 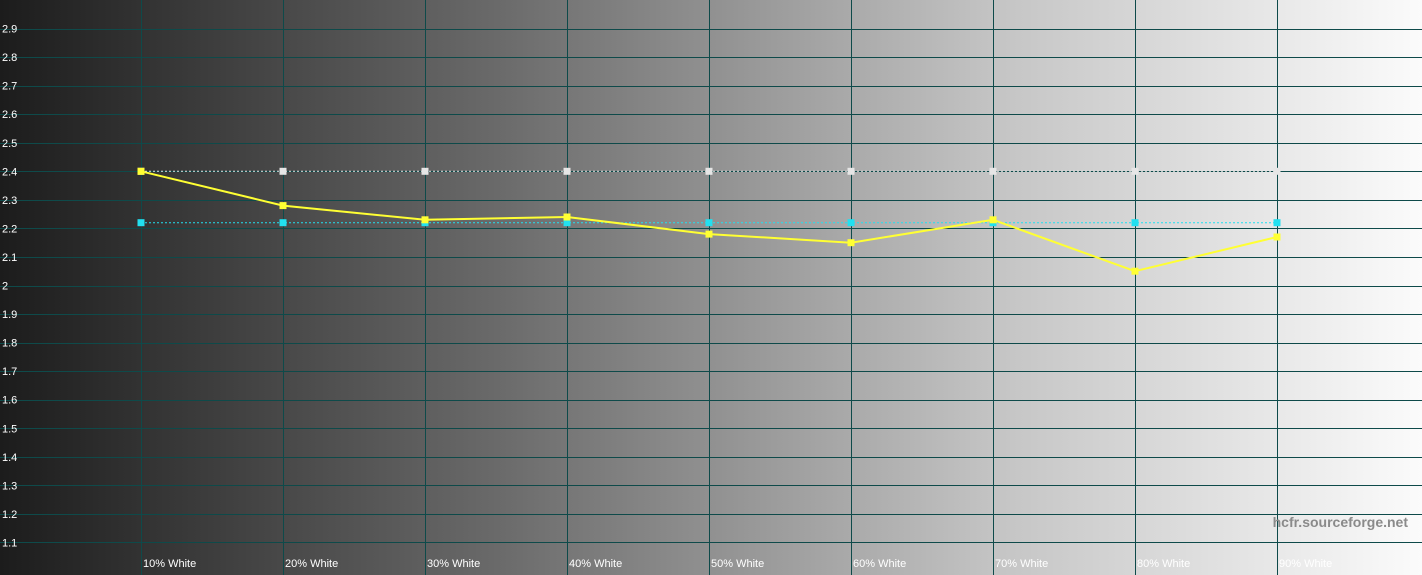 What do you see at coordinates (9, 144) in the screenshot?
I see `y-tick-label: 2.5` at bounding box center [9, 144].